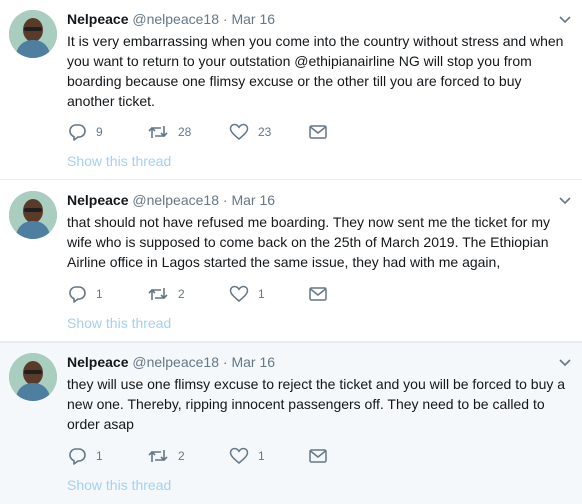  I want to click on retweet-button: 28, so click(169, 132).